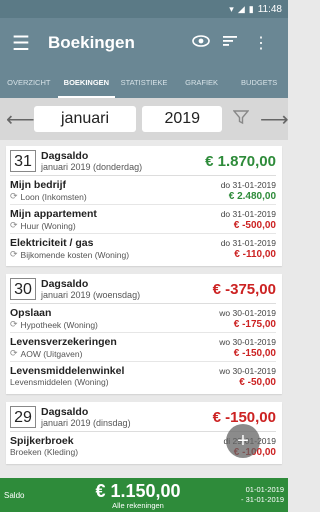  Describe the element at coordinates (59, 382) in the screenshot. I see `transaction-category: Levensmiddelen (Woning)` at that location.